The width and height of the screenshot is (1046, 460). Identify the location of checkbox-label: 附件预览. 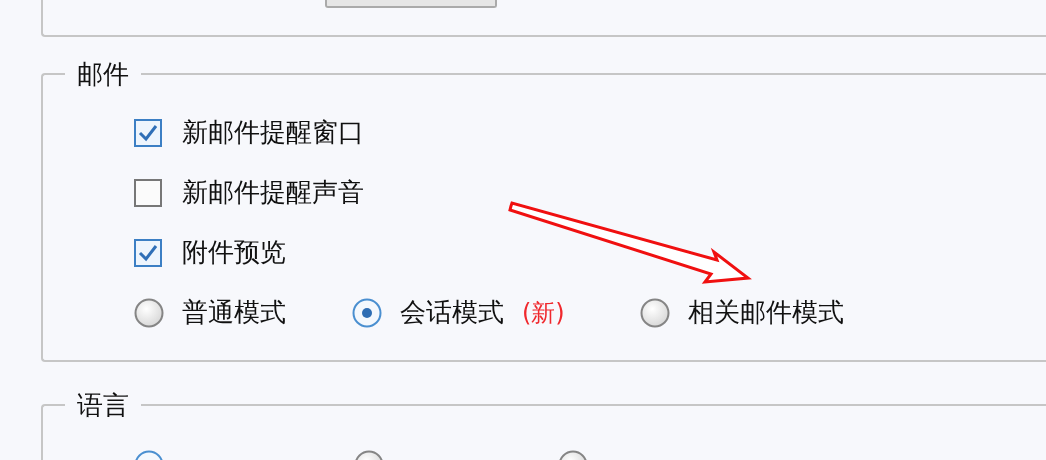
(234, 253).